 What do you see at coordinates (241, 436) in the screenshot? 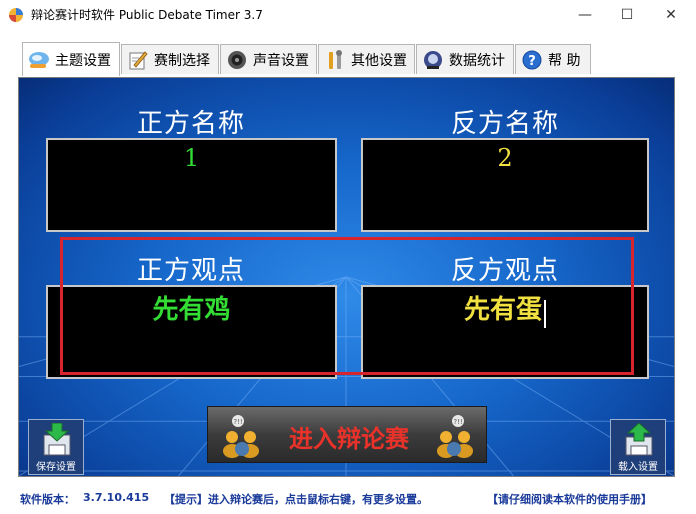
I see `debaters-left-icon: ?!!` at bounding box center [241, 436].